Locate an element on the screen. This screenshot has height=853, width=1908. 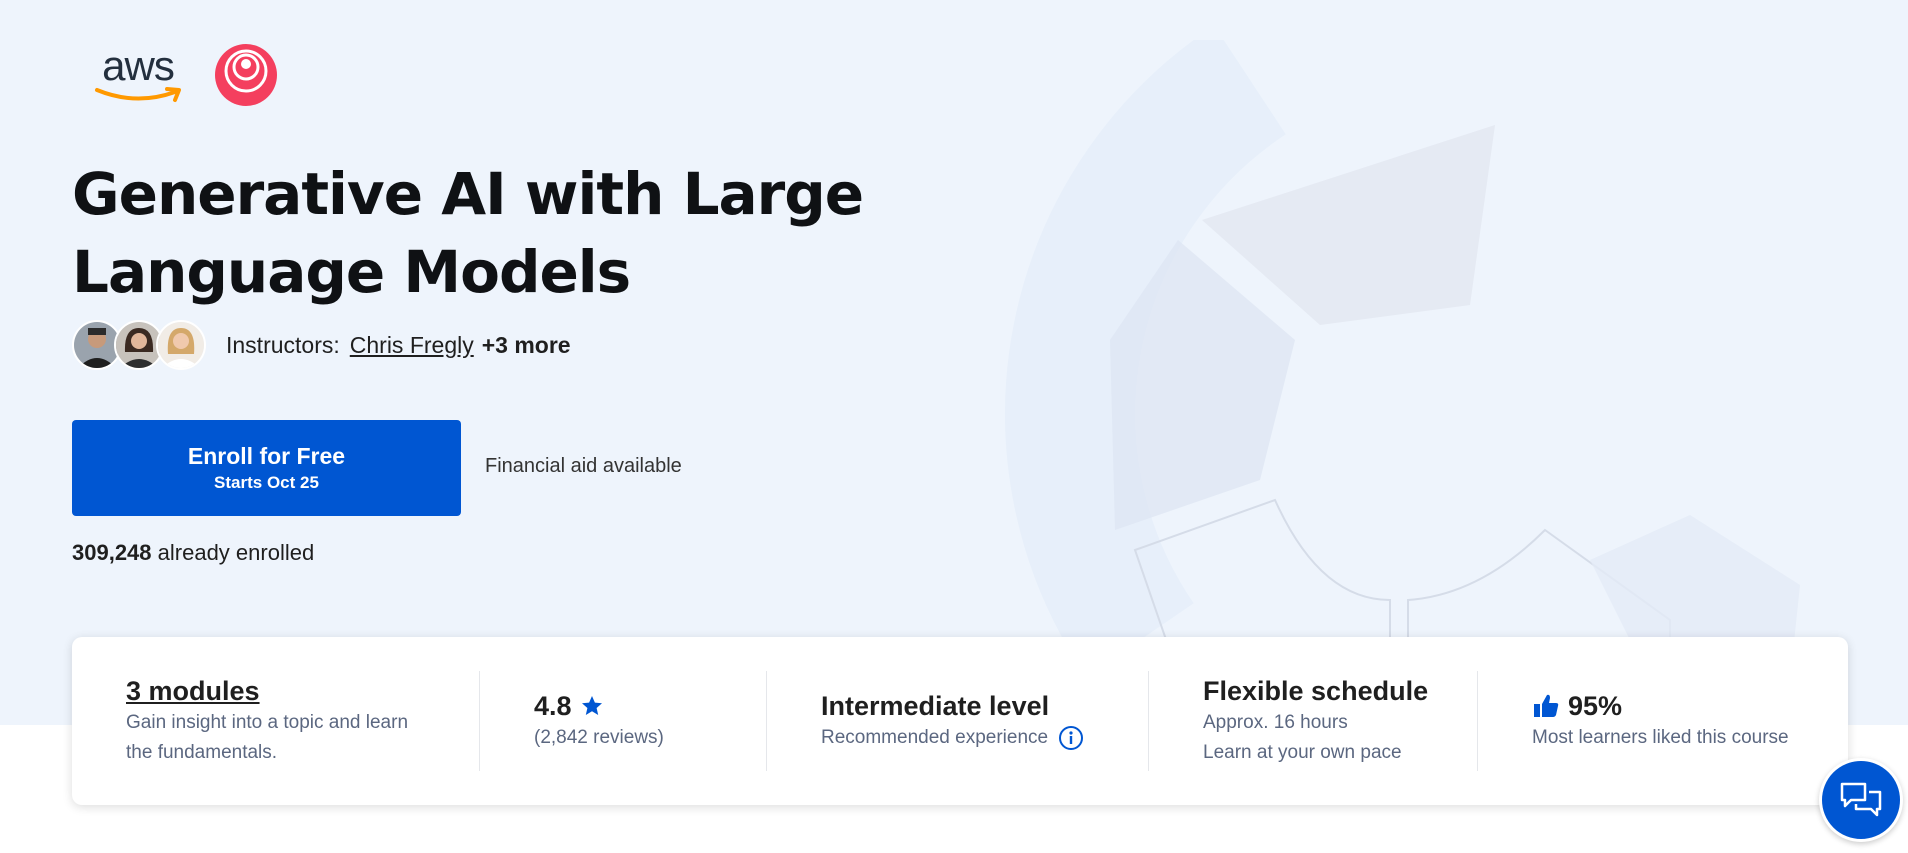
rating-value: 4.8 is located at coordinates (553, 706).